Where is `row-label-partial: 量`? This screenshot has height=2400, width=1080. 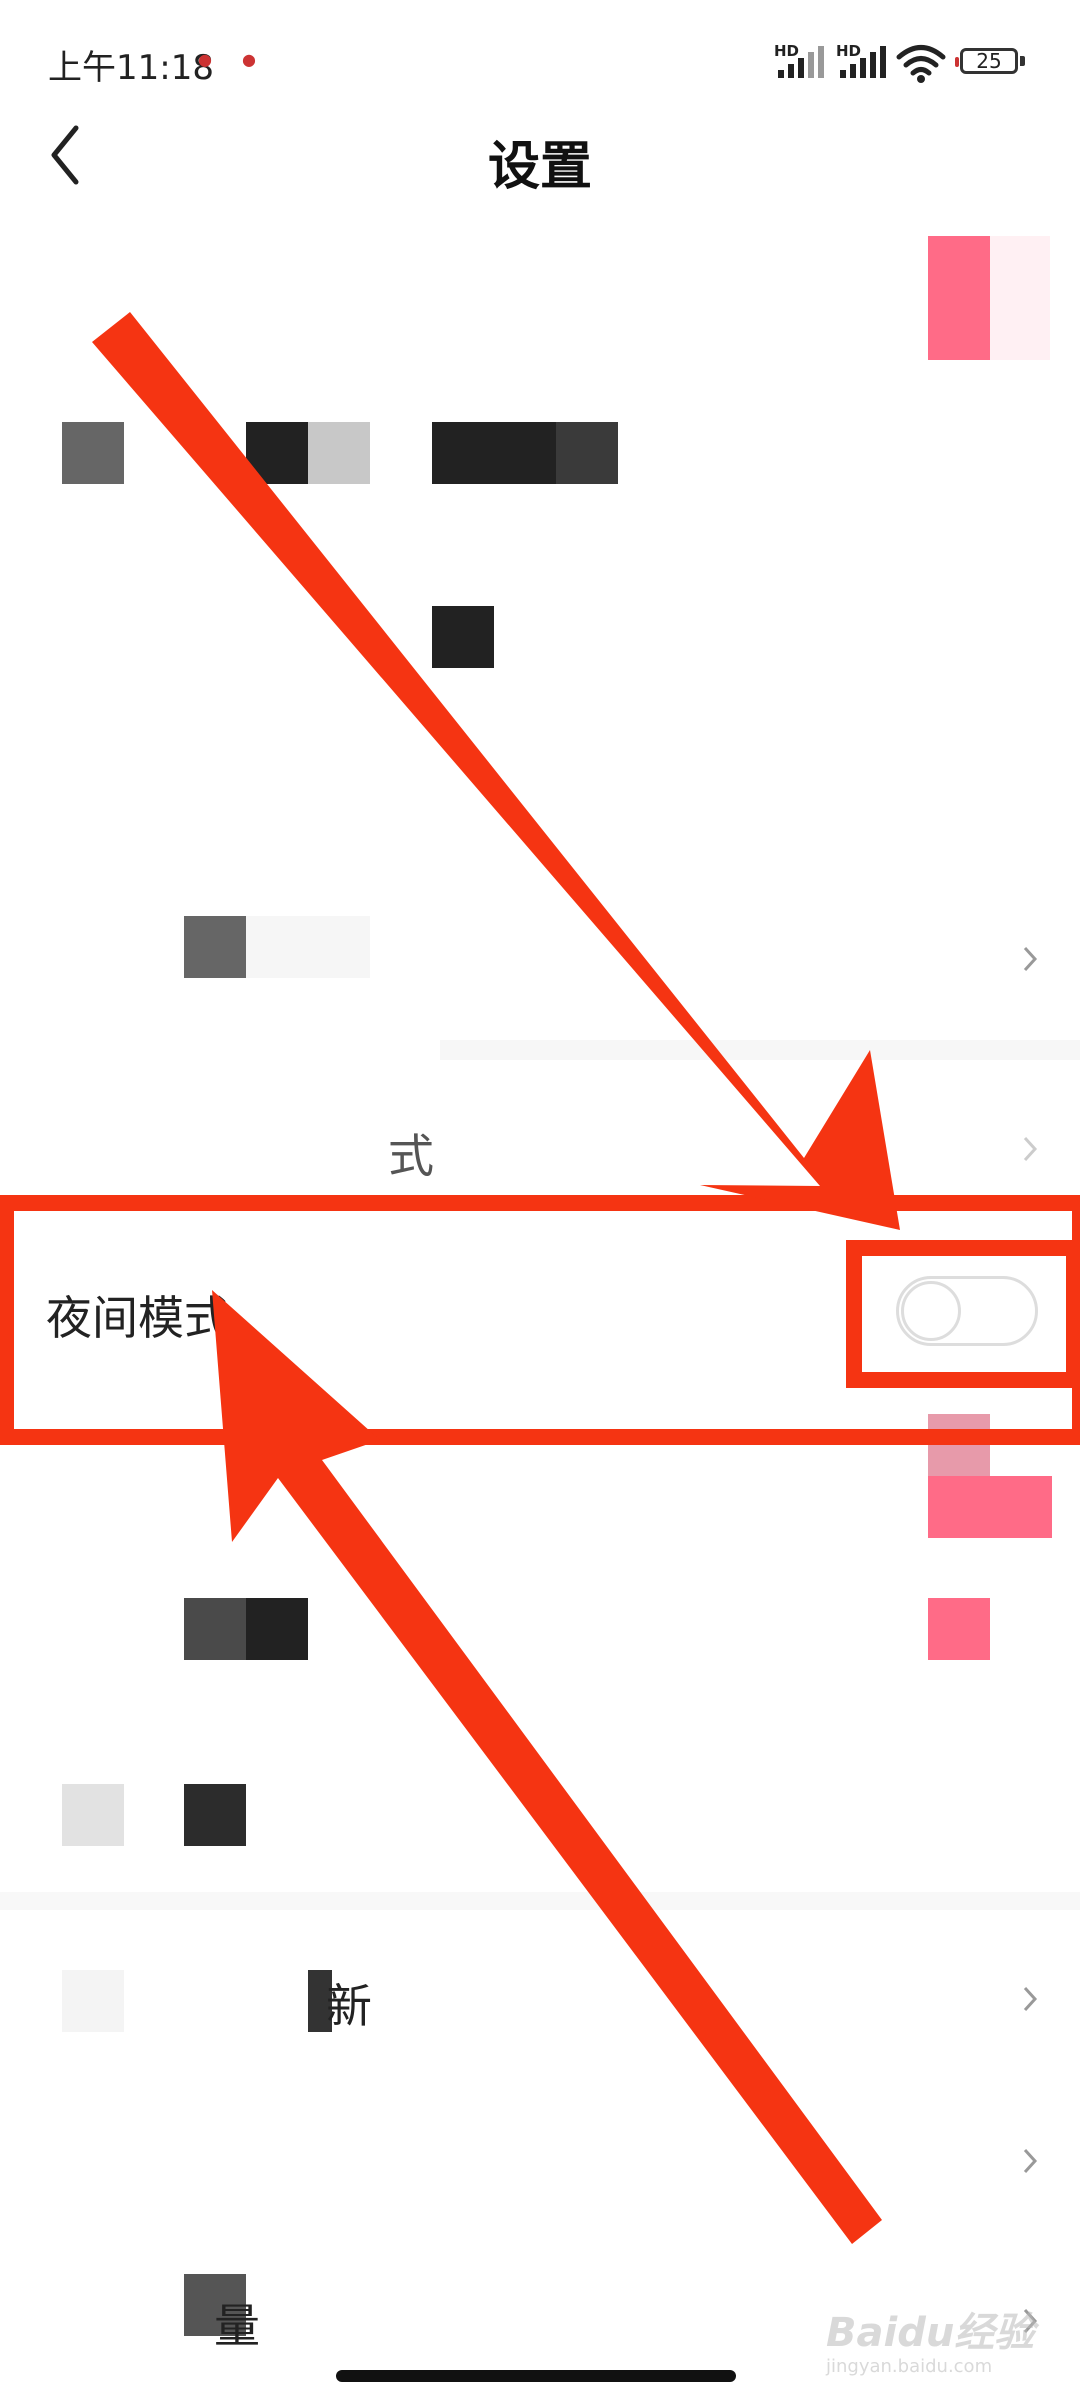
row-label-partial: 量 is located at coordinates (237, 2326).